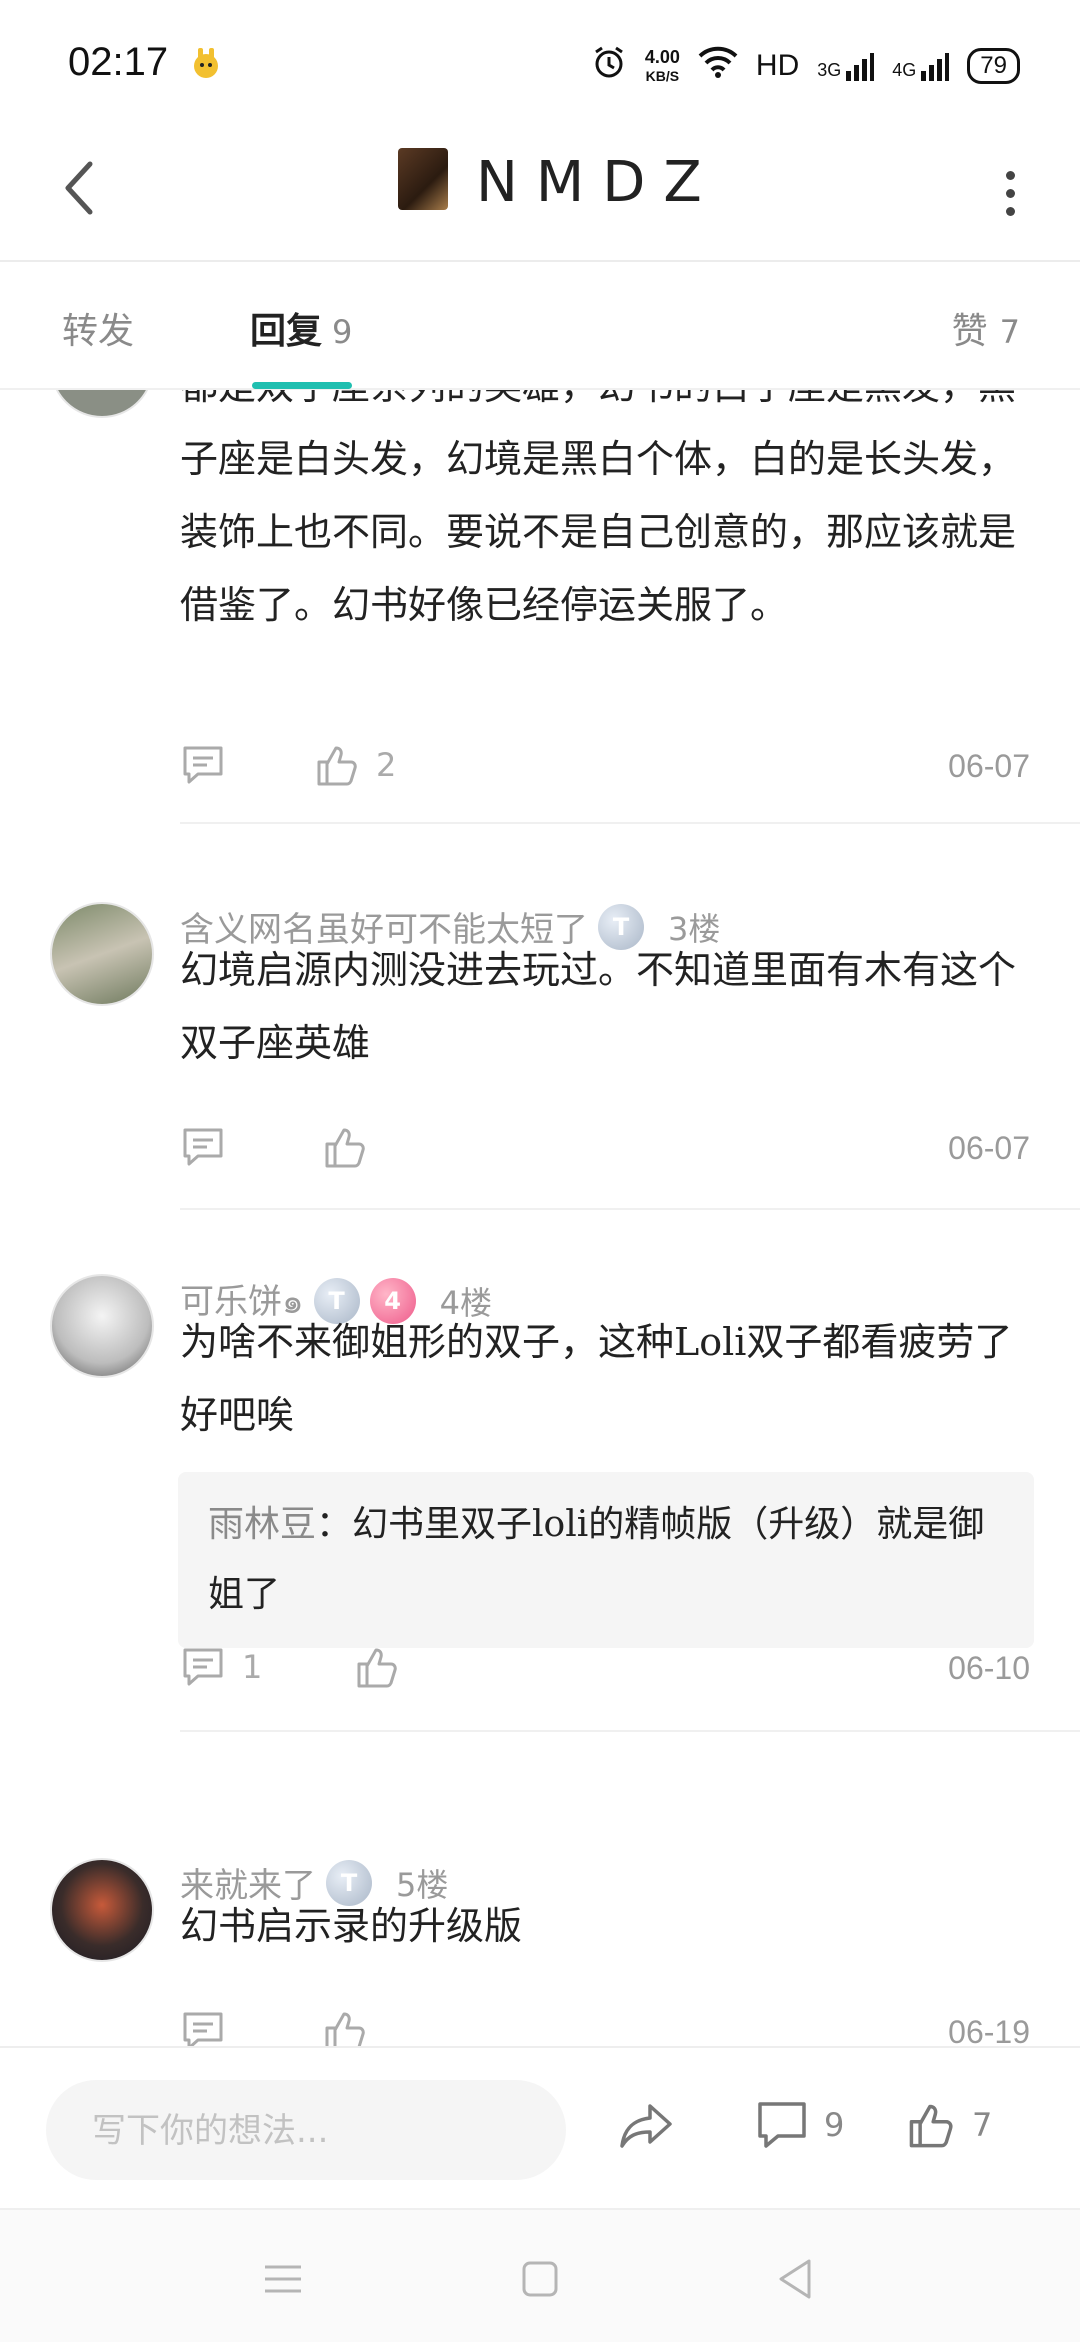 This screenshot has width=1080, height=2342. What do you see at coordinates (596, 1378) in the screenshot?
I see `comment-text: 为啥不来御姐形的双子，这种Loli双子都看疲劳了好吧唉` at bounding box center [596, 1378].